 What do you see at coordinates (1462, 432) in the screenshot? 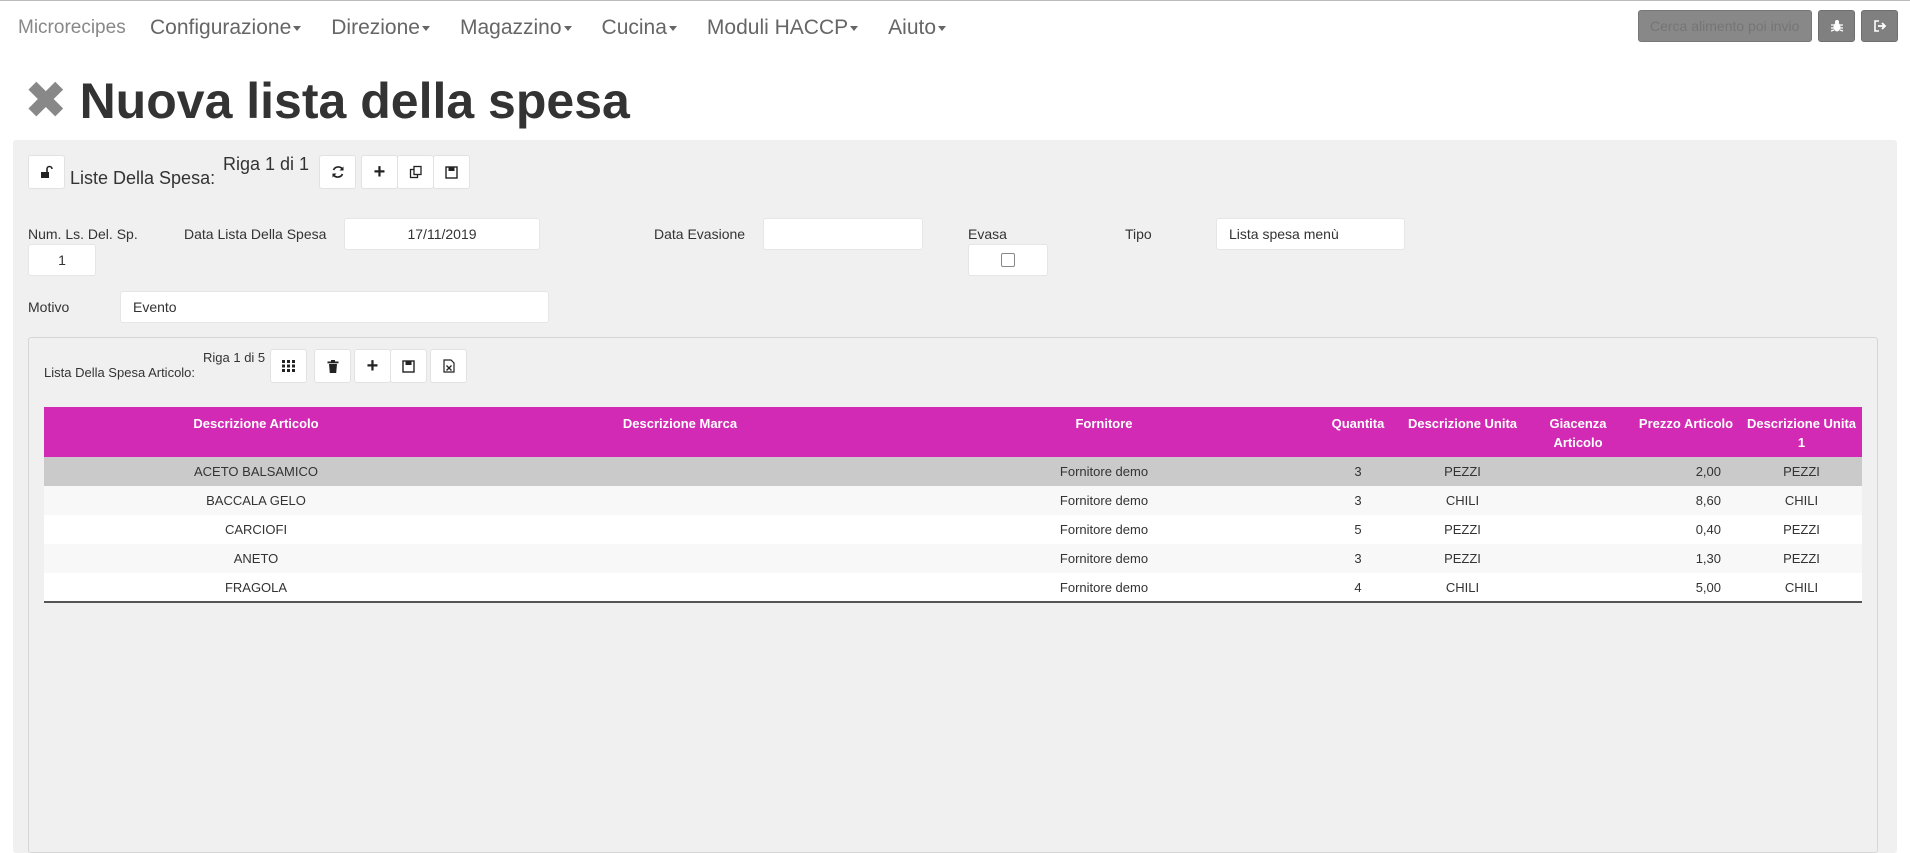
I see `col-descrizione-unita: Descrizione Unita` at bounding box center [1462, 432].